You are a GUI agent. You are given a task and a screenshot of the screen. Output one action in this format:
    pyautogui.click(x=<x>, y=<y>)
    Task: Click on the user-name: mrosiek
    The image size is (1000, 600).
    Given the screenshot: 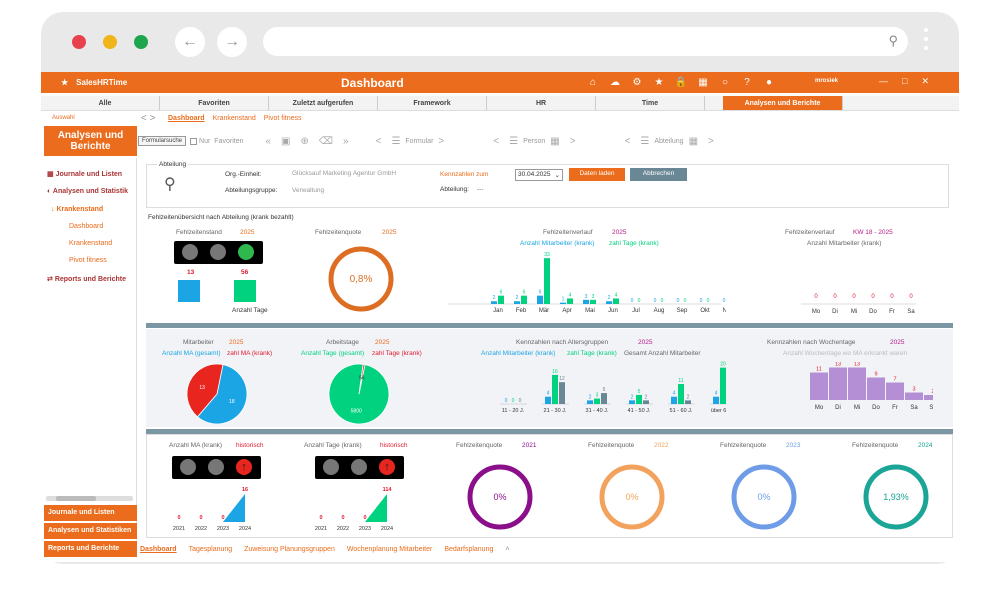 What is the action you would take?
    pyautogui.click(x=826, y=81)
    